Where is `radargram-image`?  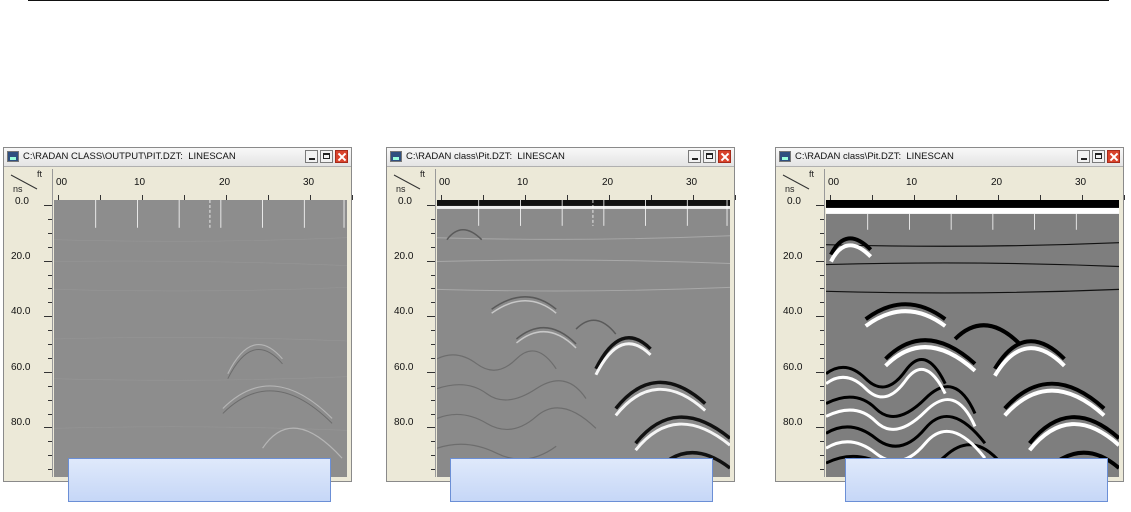
radargram-image is located at coordinates (972, 338).